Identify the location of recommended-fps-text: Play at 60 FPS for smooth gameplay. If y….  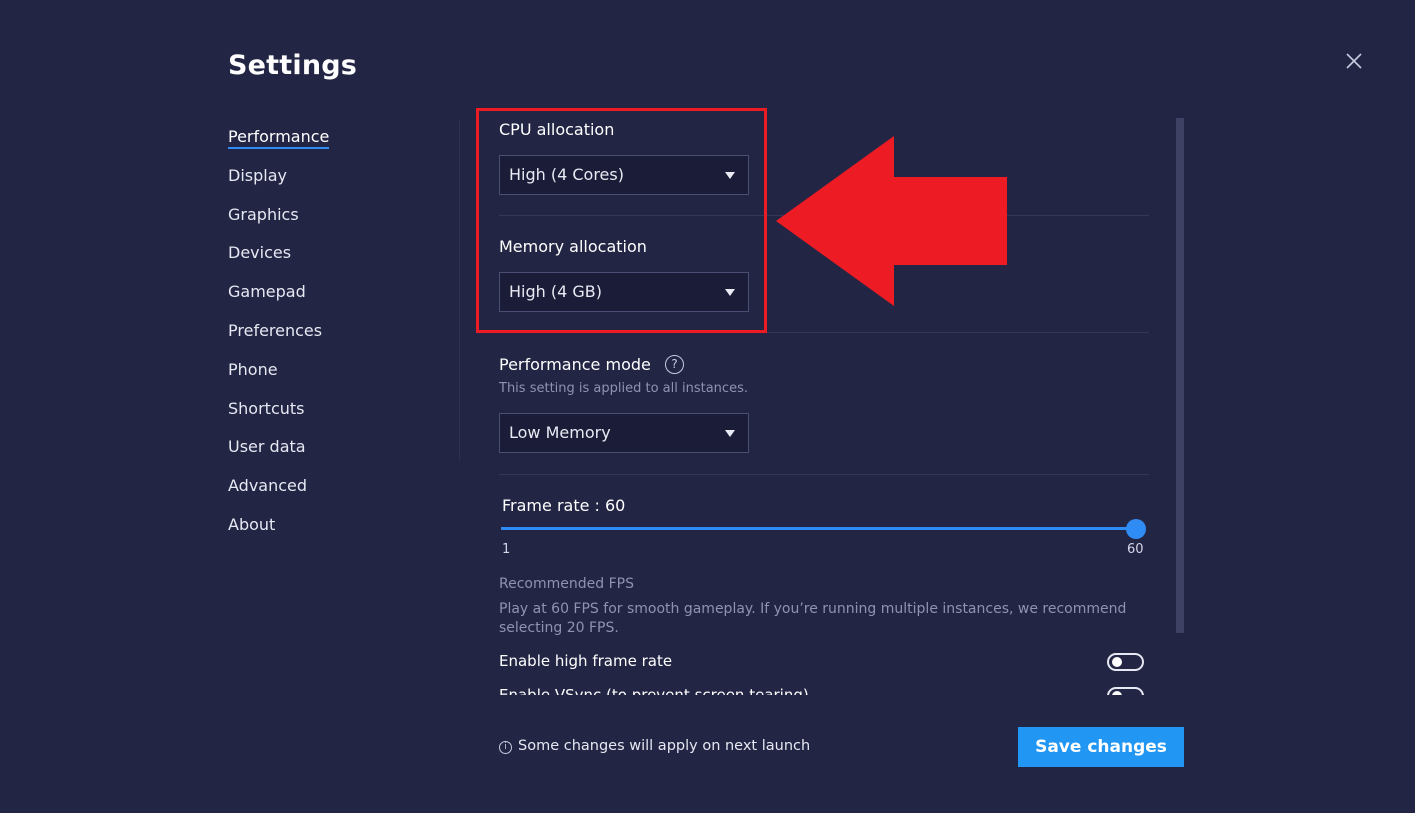
(813, 618).